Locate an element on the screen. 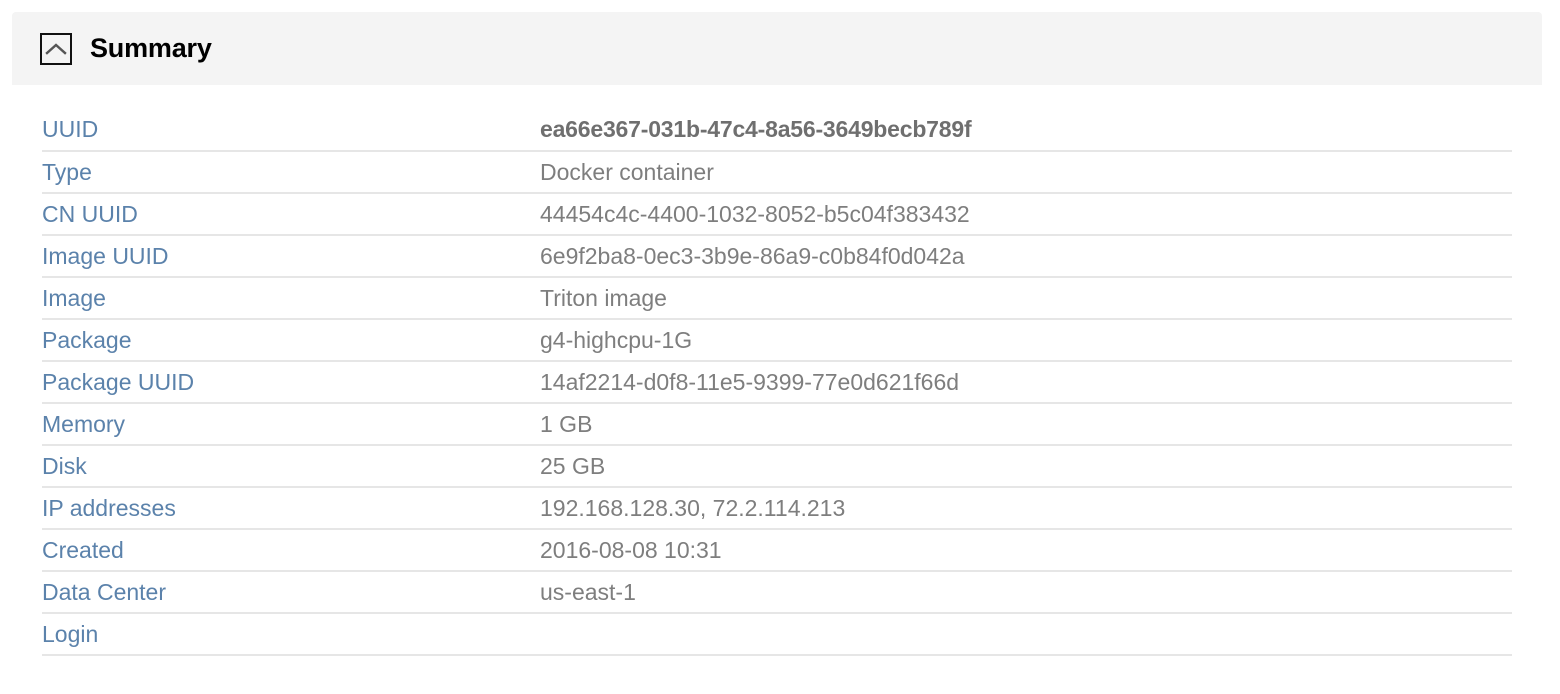 The height and width of the screenshot is (694, 1560). row-value: 2016-08-08 10:31 is located at coordinates (1026, 550).